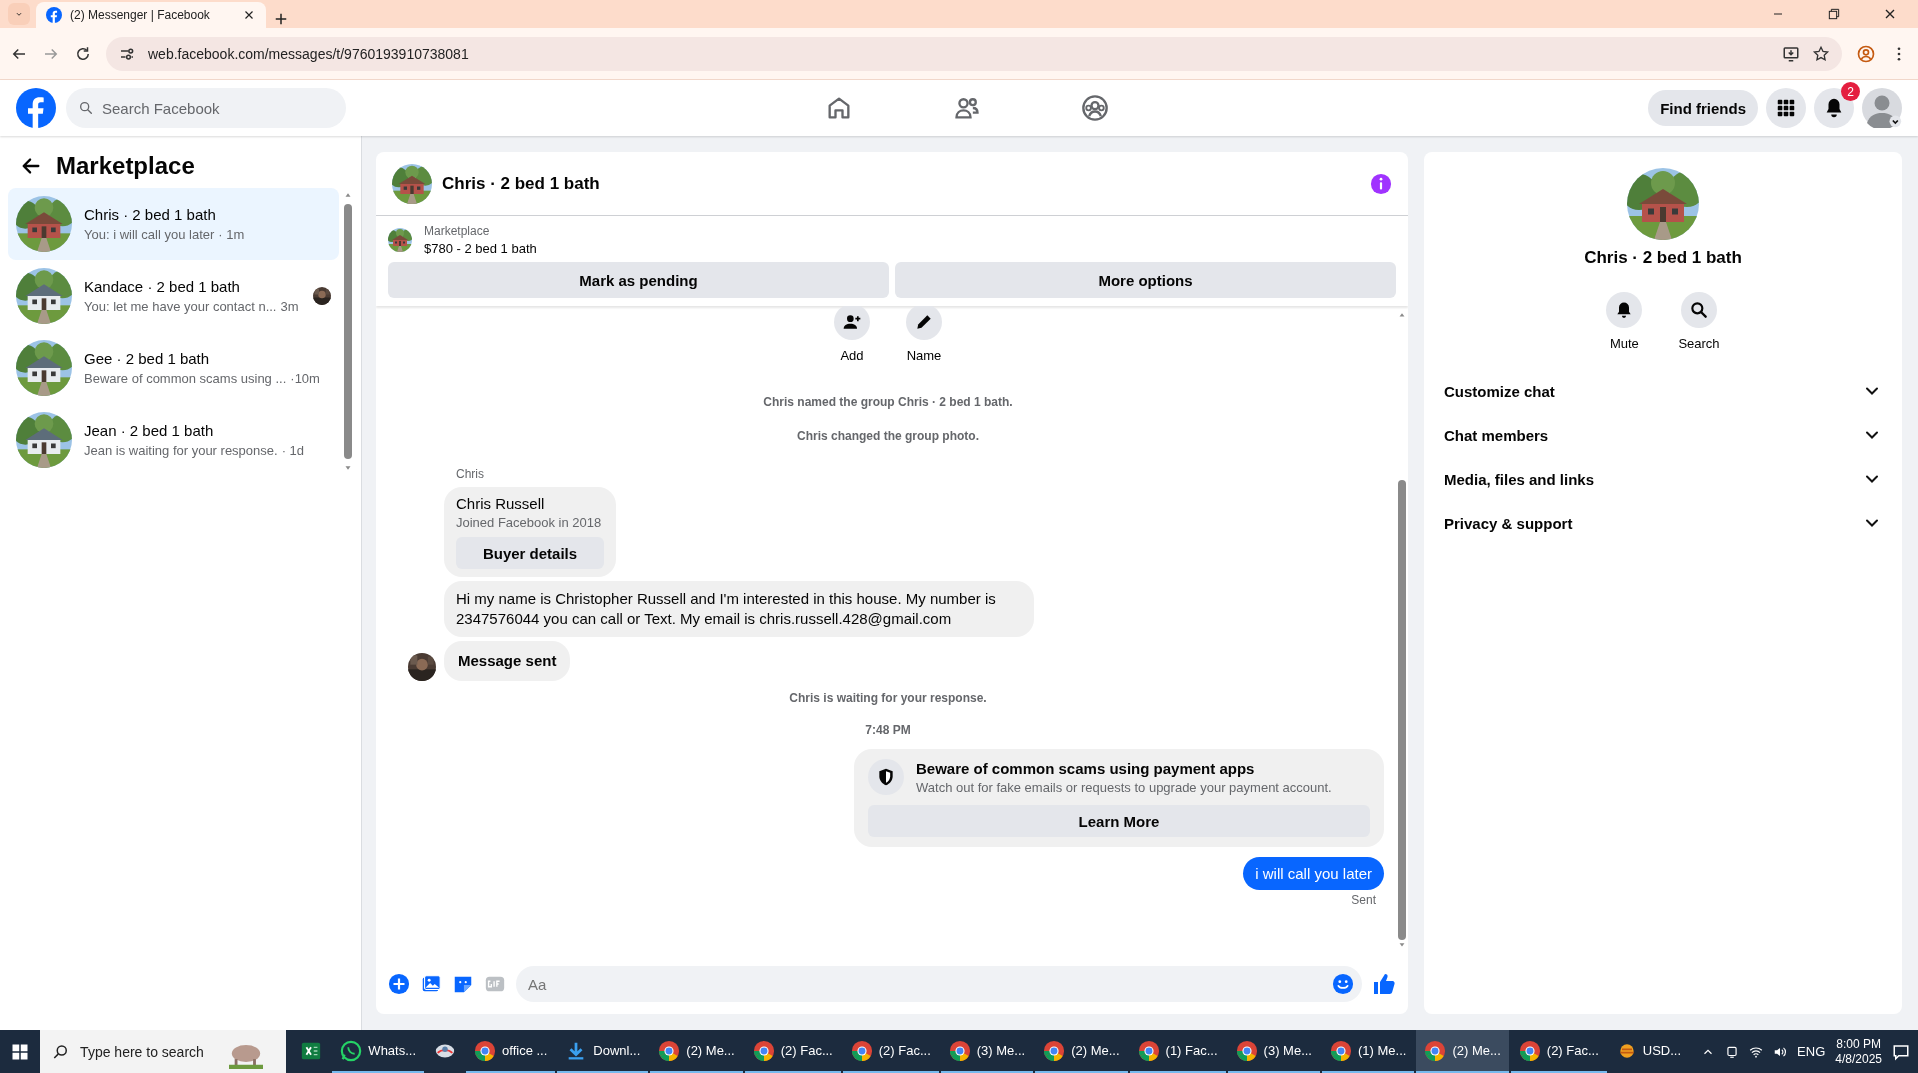  Describe the element at coordinates (888, 436) in the screenshot. I see `system-message: Chris changed the group photo.` at that location.